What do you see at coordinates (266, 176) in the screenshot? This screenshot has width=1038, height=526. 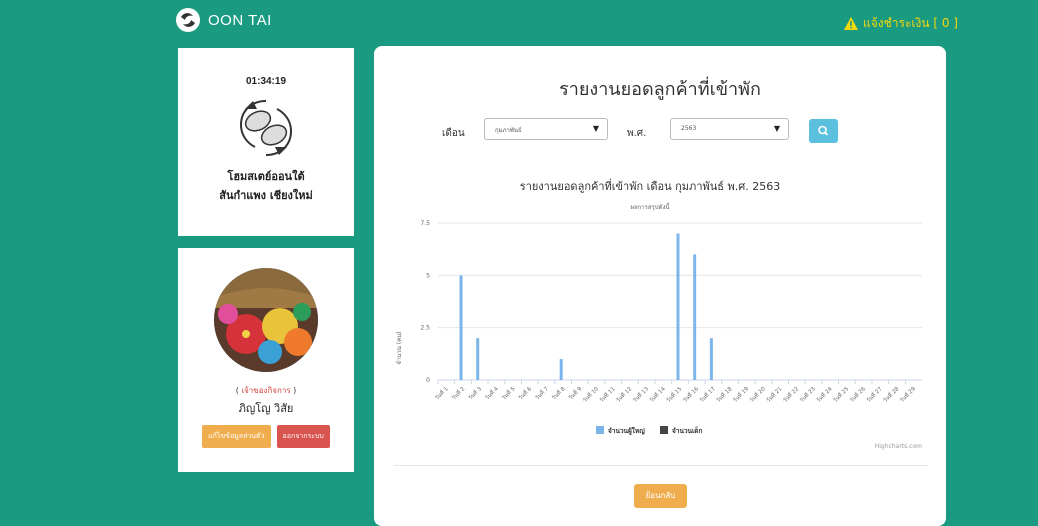 I see `homestay-name-line1: โฮมสเตย์ออนใต้` at bounding box center [266, 176].